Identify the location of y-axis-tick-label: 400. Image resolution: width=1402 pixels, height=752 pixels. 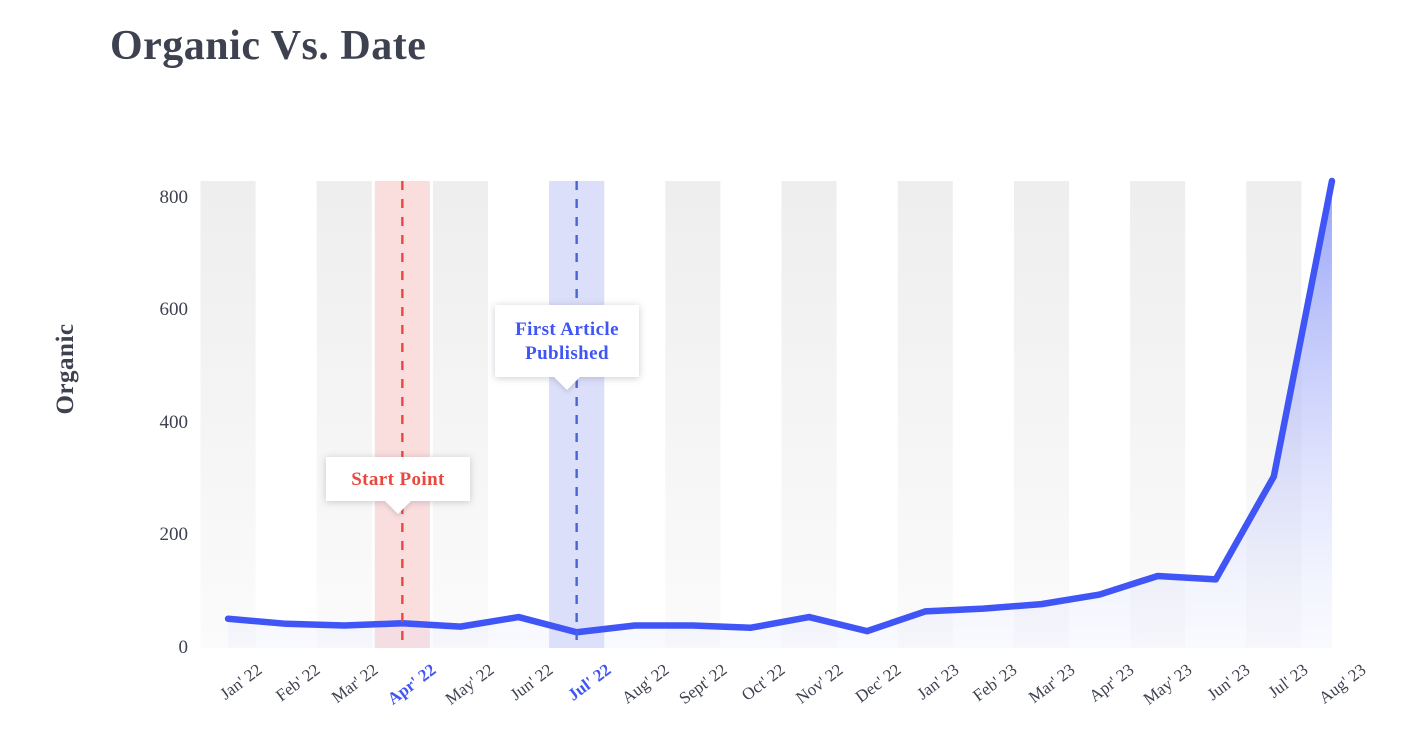
(174, 422).